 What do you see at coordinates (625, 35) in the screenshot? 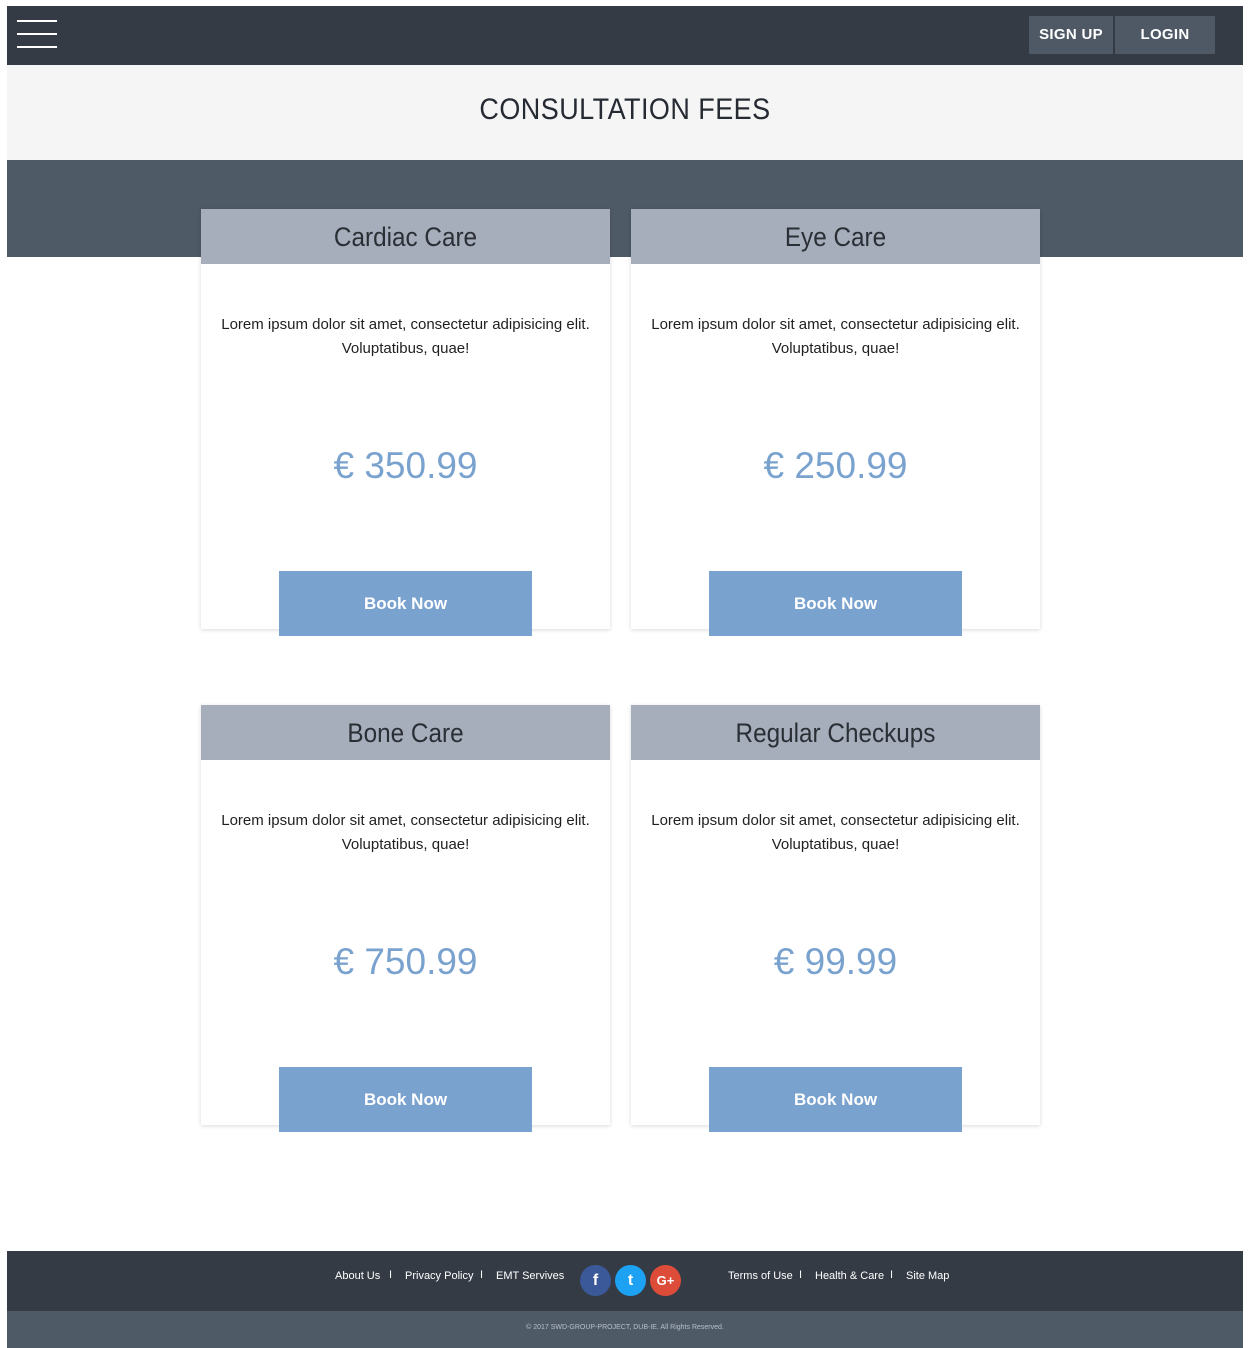
I see `top-navbar: SIGN UP LOGIN` at bounding box center [625, 35].